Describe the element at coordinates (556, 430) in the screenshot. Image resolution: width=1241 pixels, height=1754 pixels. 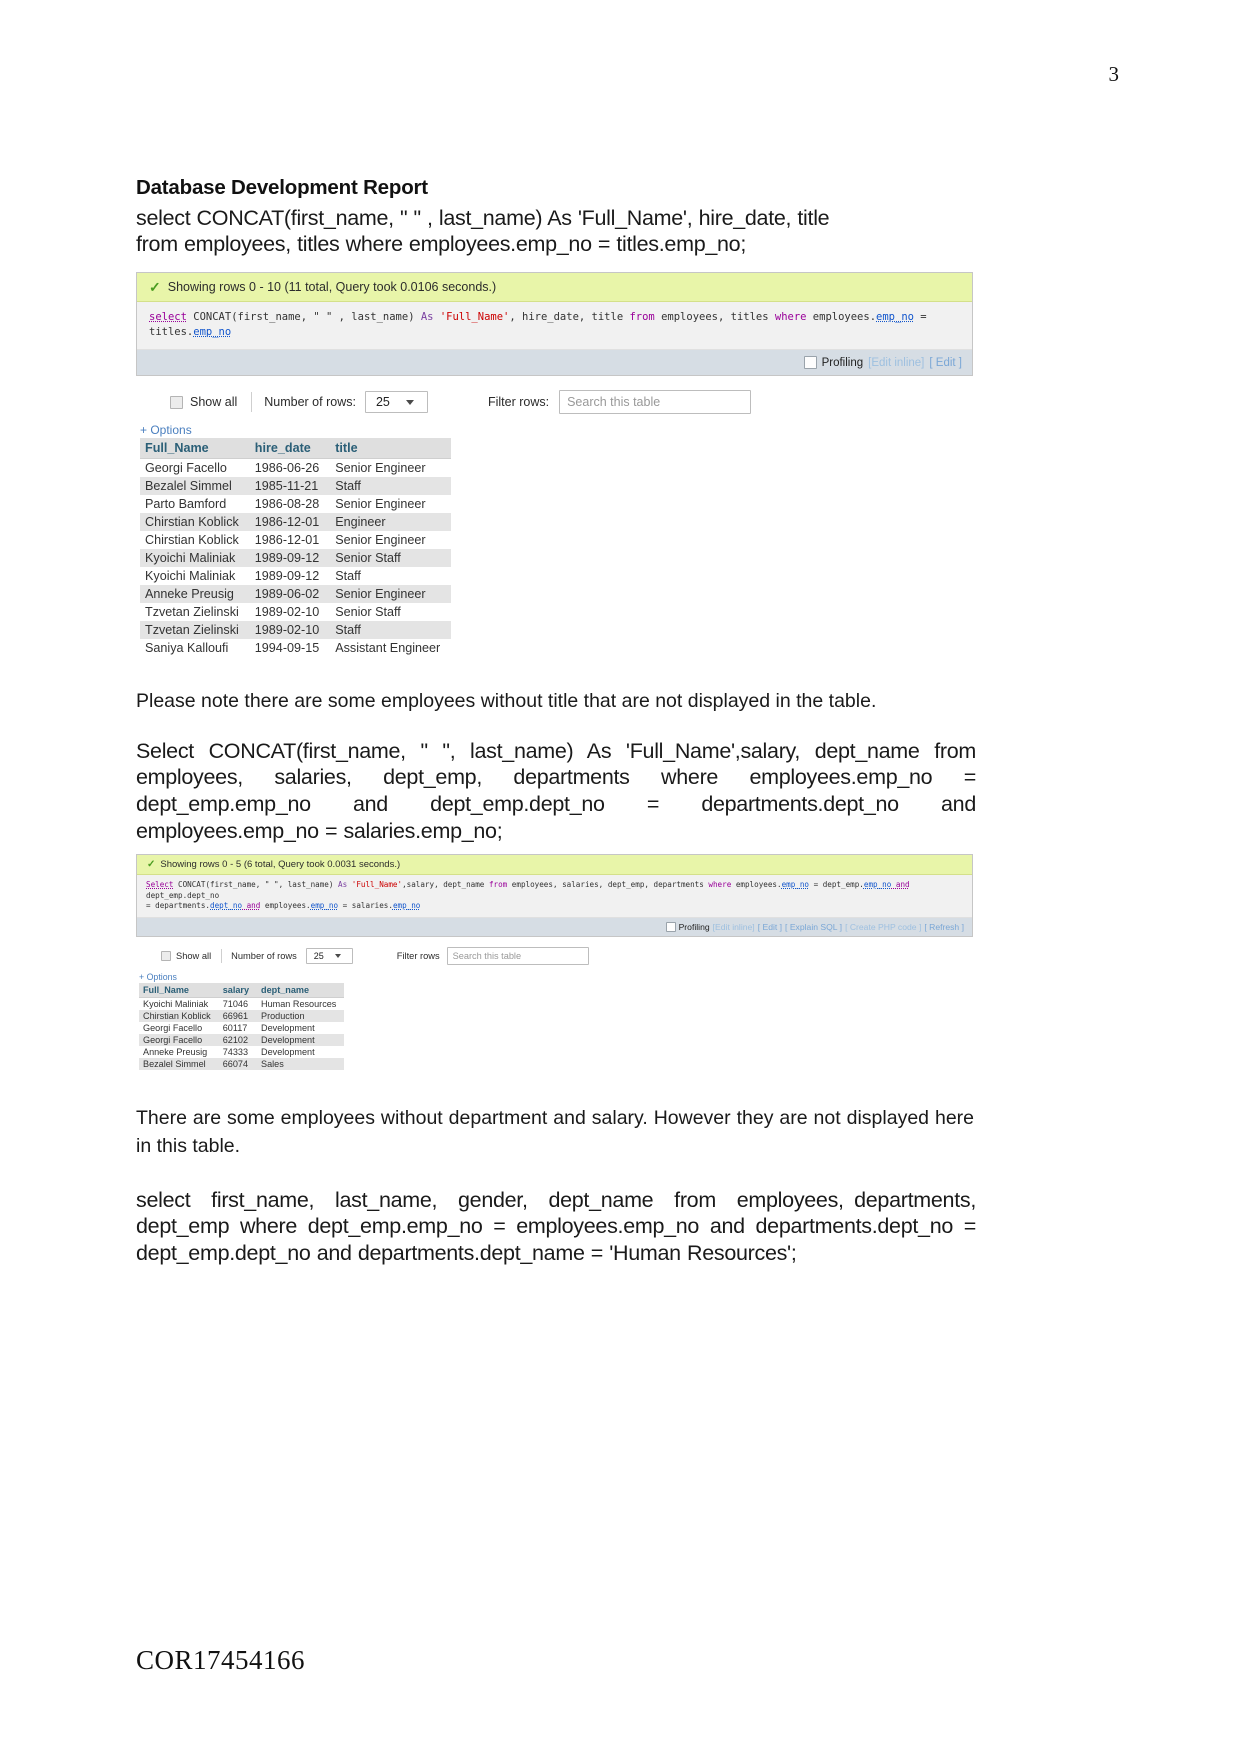
I see `options-link-1: + Options` at that location.